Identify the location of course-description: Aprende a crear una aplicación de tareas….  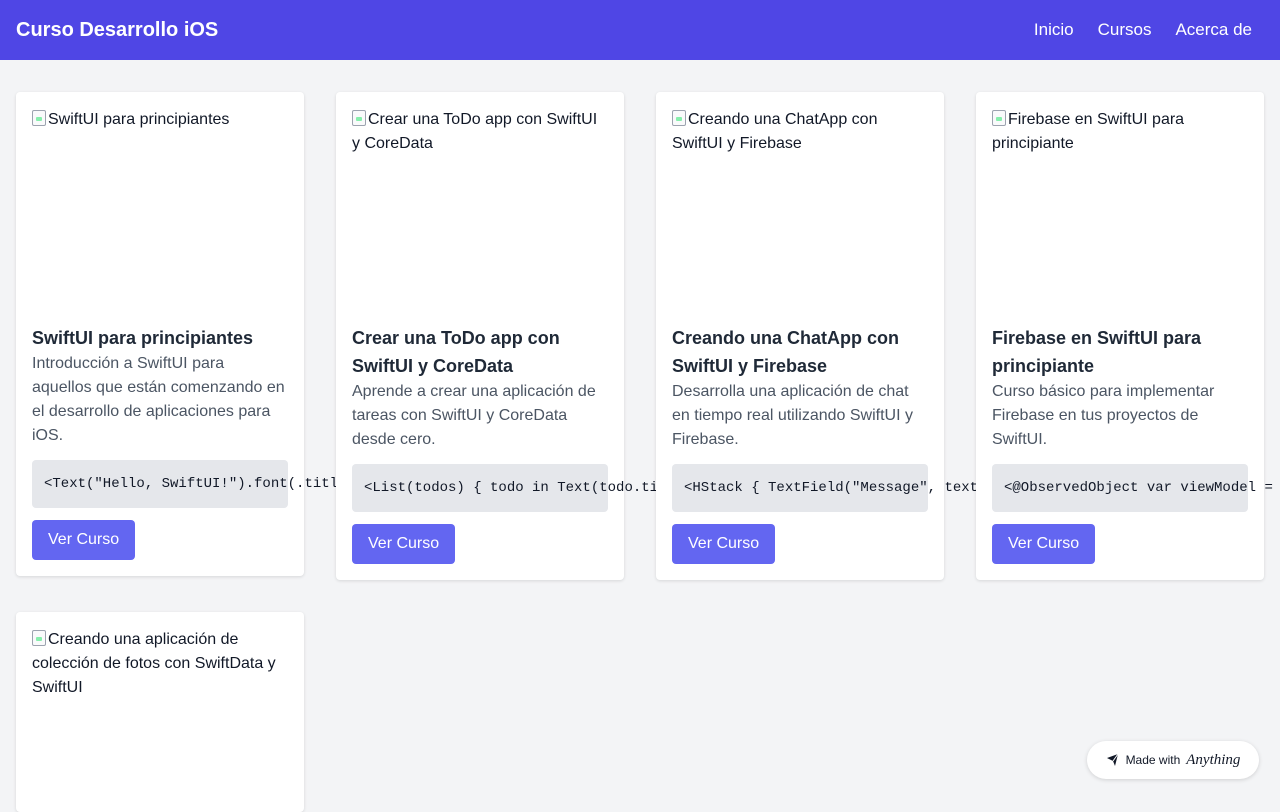
(474, 415).